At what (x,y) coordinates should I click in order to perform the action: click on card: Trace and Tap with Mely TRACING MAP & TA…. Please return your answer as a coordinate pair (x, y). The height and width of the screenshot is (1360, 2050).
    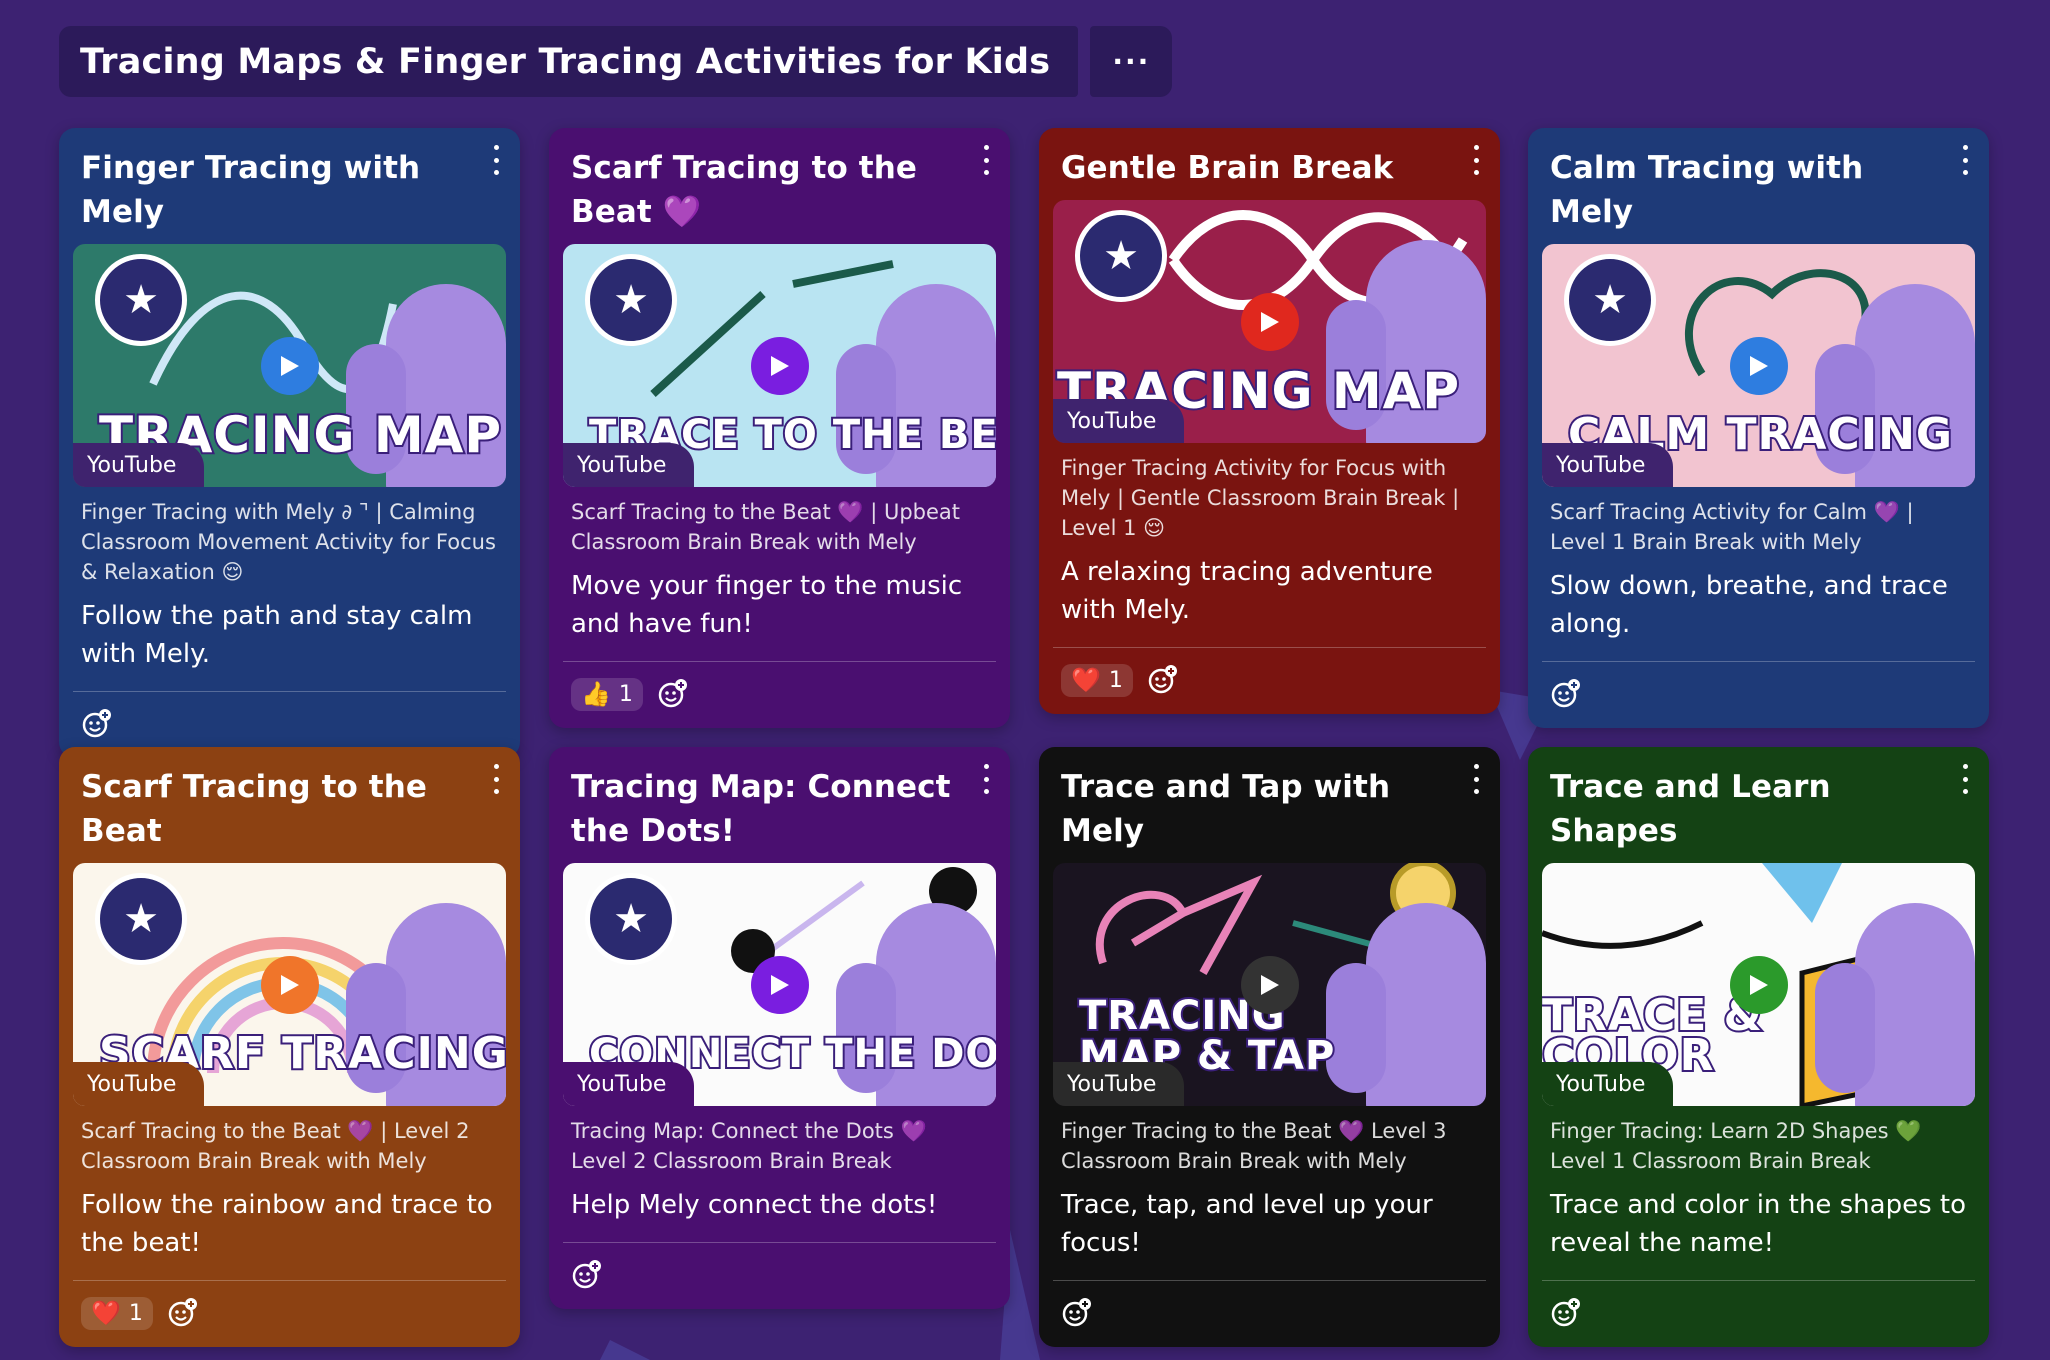
    Looking at the image, I should click on (1269, 1047).